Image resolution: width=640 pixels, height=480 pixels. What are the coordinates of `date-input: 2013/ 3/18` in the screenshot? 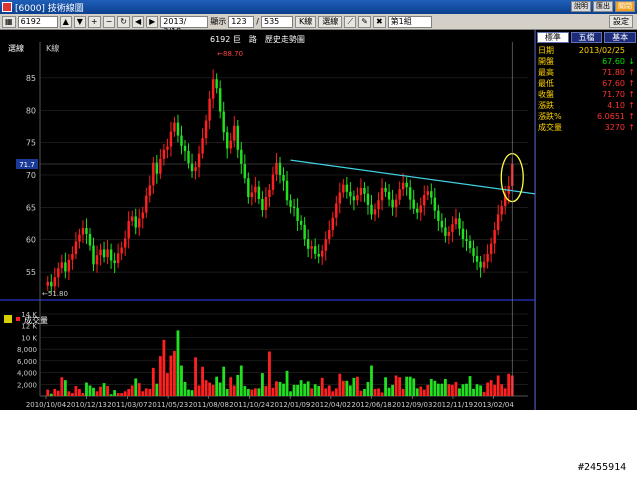 It's located at (184, 25).